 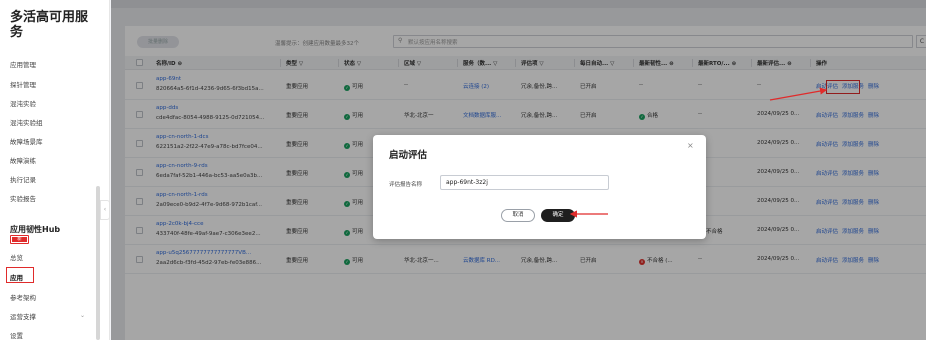 What do you see at coordinates (49, 25) in the screenshot?
I see `sidebar-title: 多活高可用服务` at bounding box center [49, 25].